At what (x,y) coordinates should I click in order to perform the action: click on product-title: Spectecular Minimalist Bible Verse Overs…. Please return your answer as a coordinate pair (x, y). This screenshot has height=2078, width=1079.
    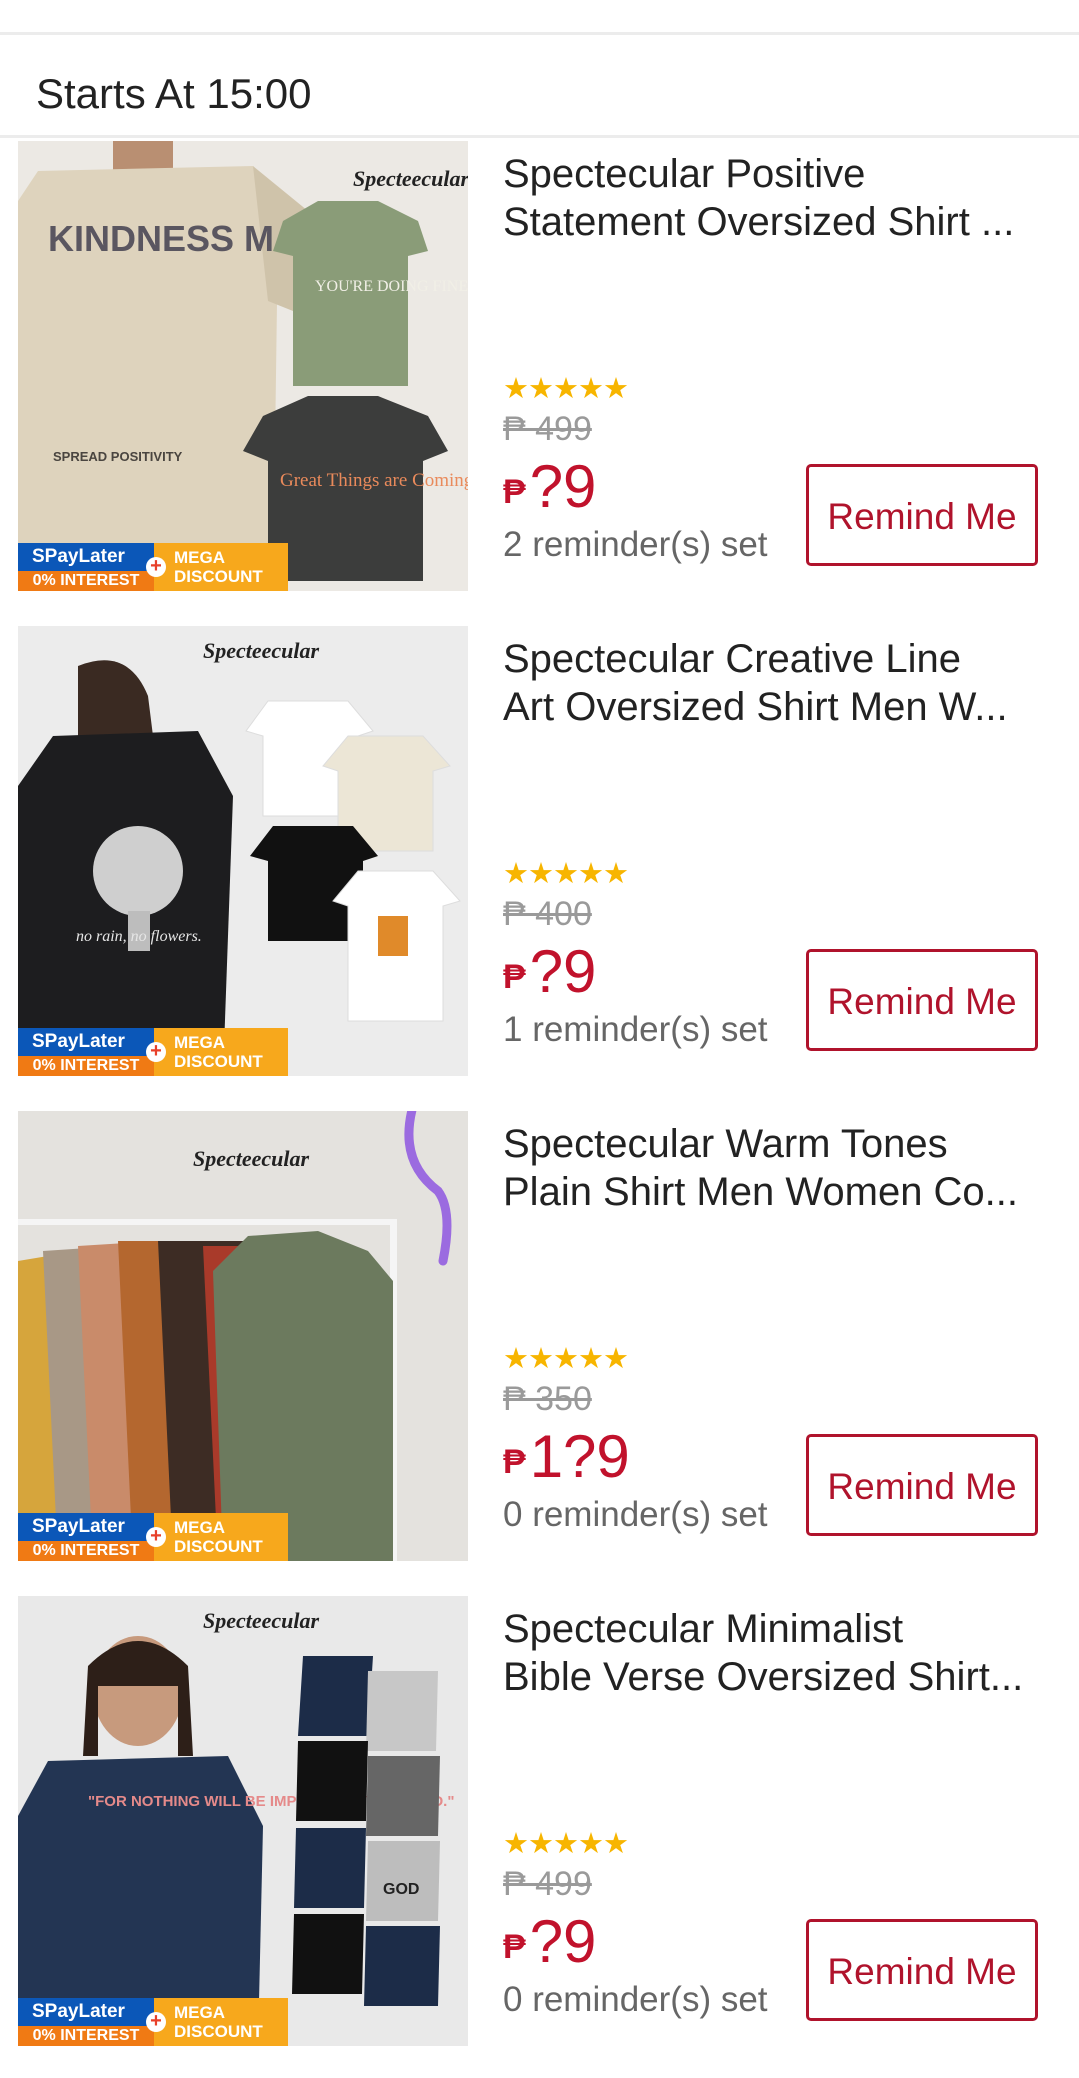
    Looking at the image, I should click on (773, 1653).